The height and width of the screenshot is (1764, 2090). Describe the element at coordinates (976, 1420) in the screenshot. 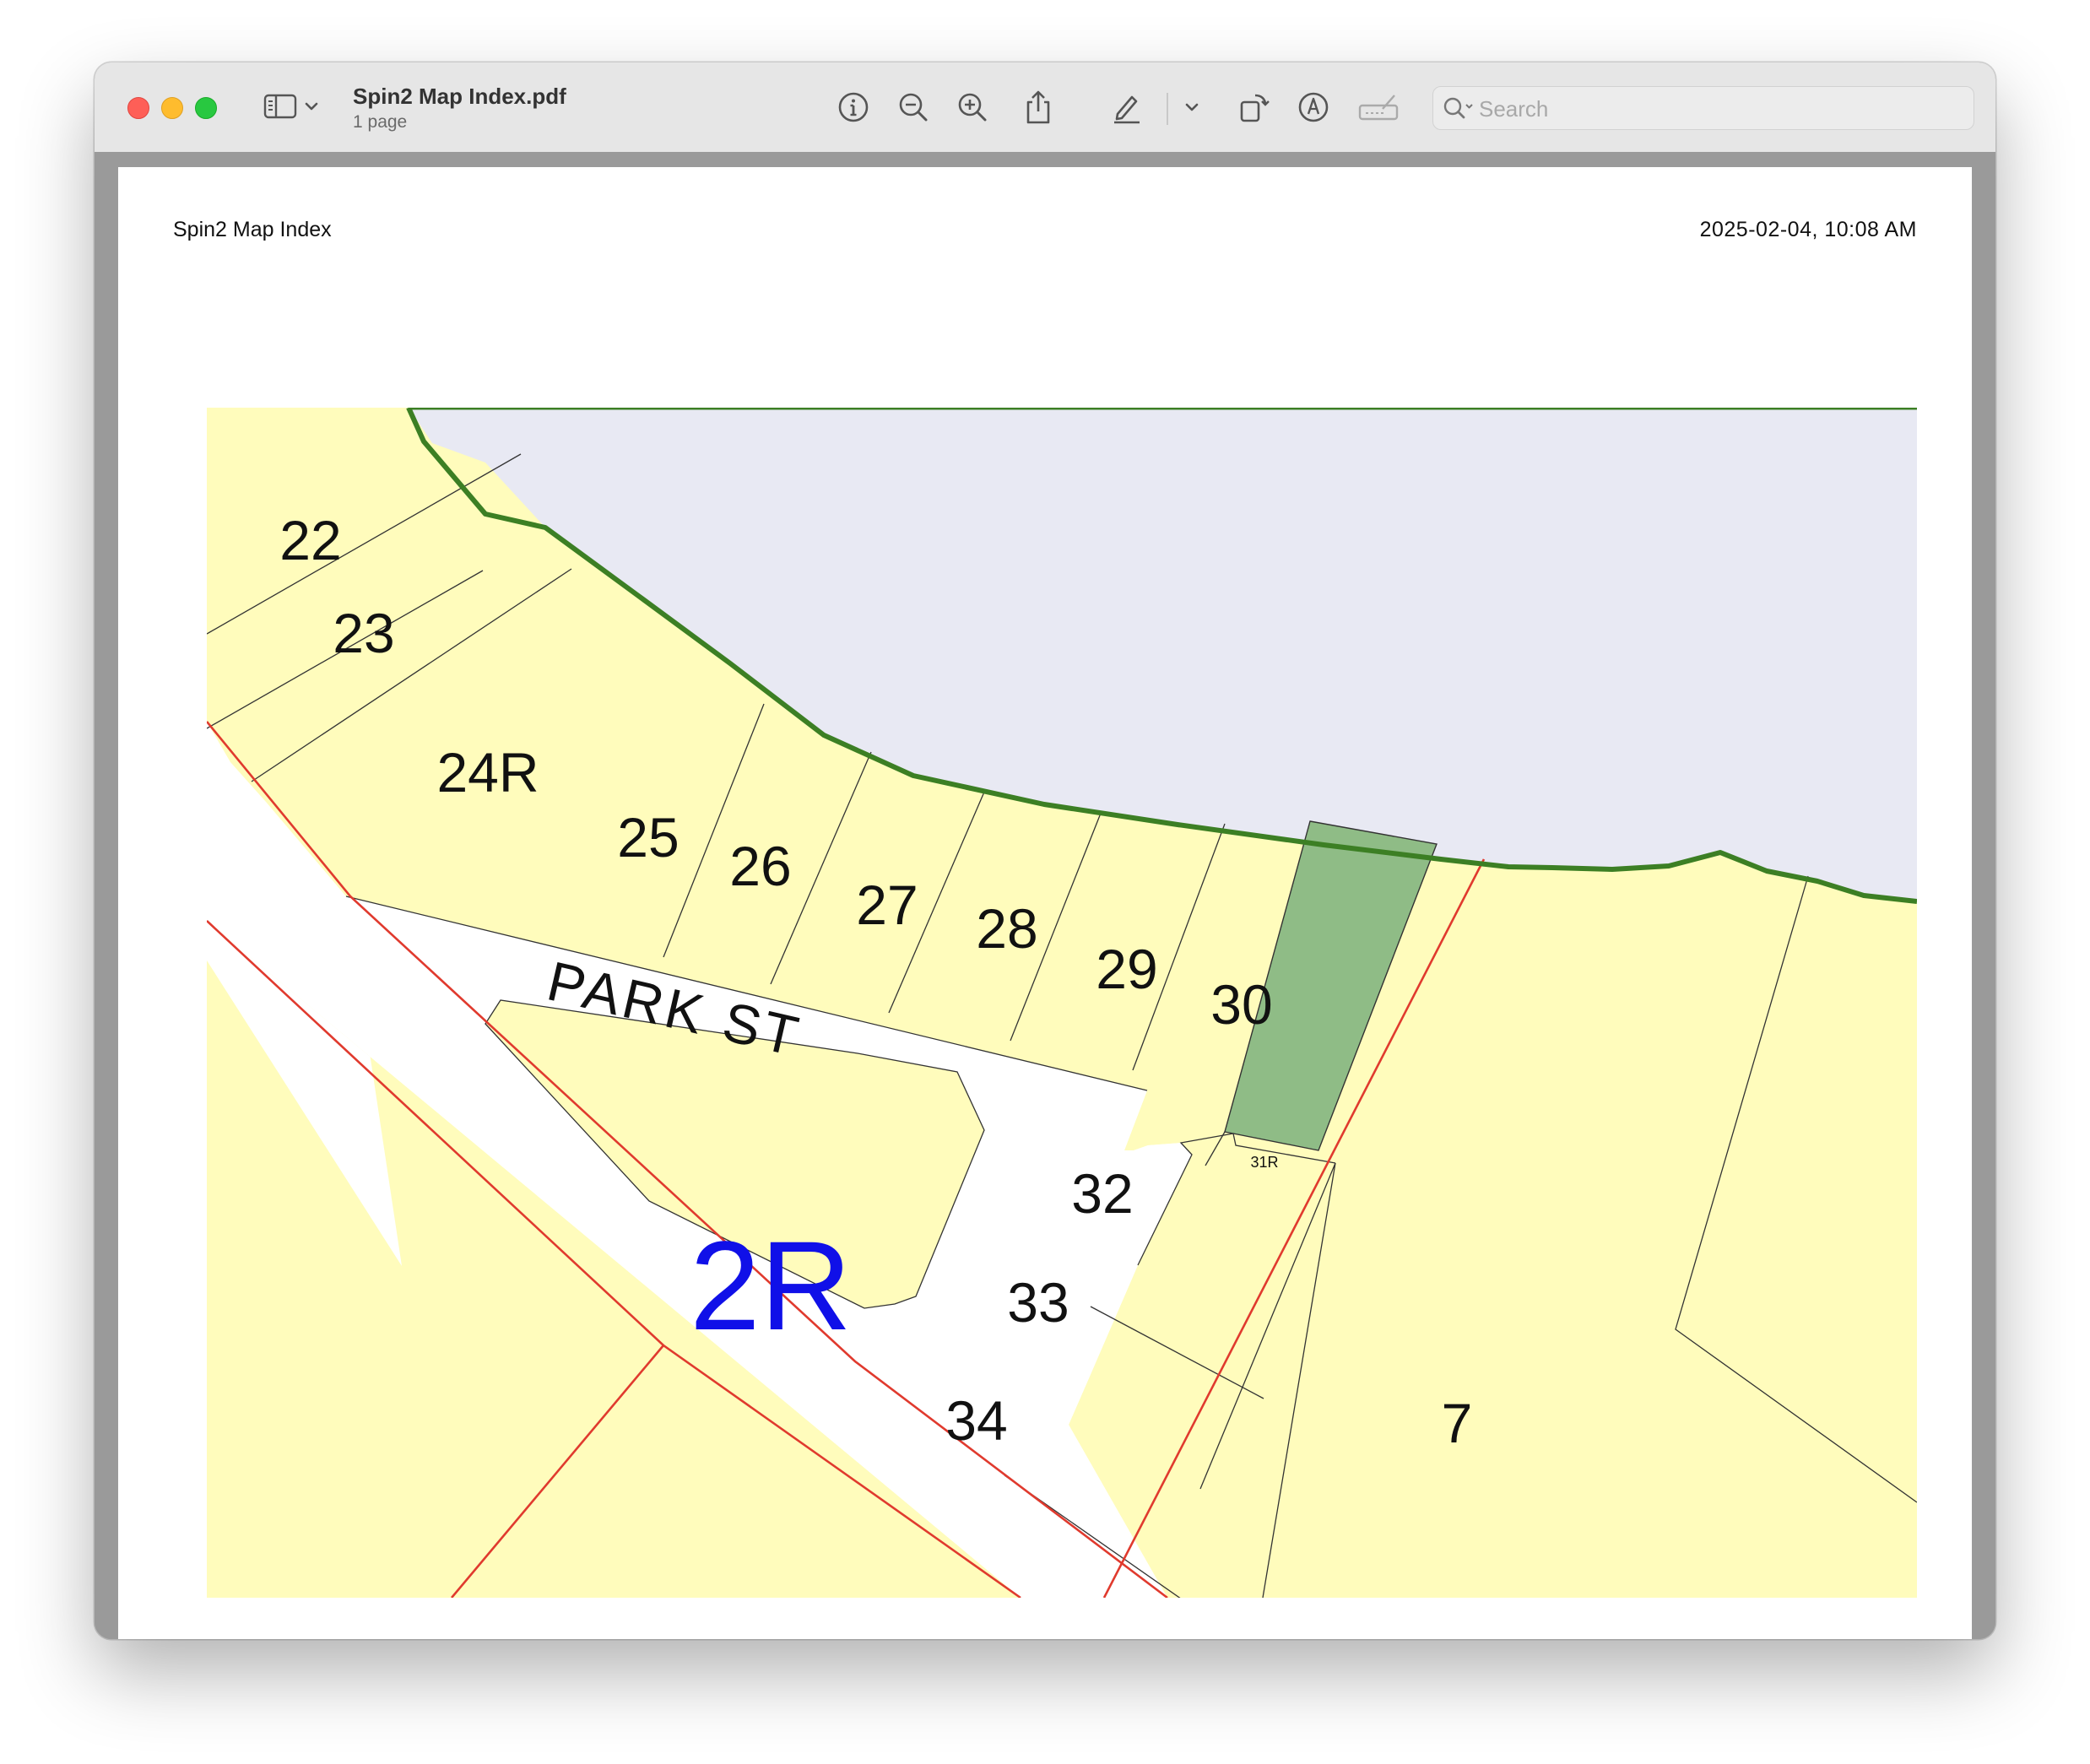

I see `lot-34-label: 34` at that location.